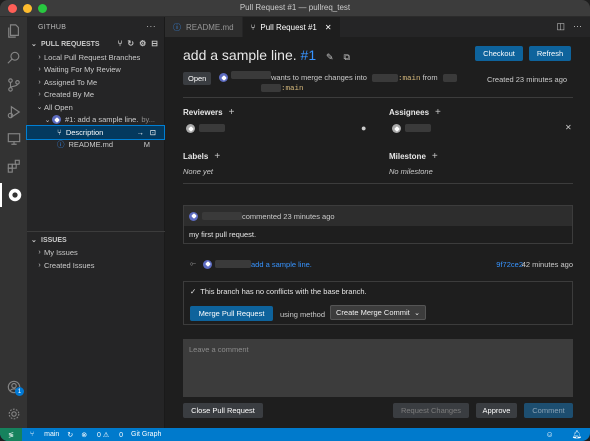 The height and width of the screenshot is (441, 590). What do you see at coordinates (330, 57) in the screenshot?
I see `edit-title-icon: ✎` at bounding box center [330, 57].